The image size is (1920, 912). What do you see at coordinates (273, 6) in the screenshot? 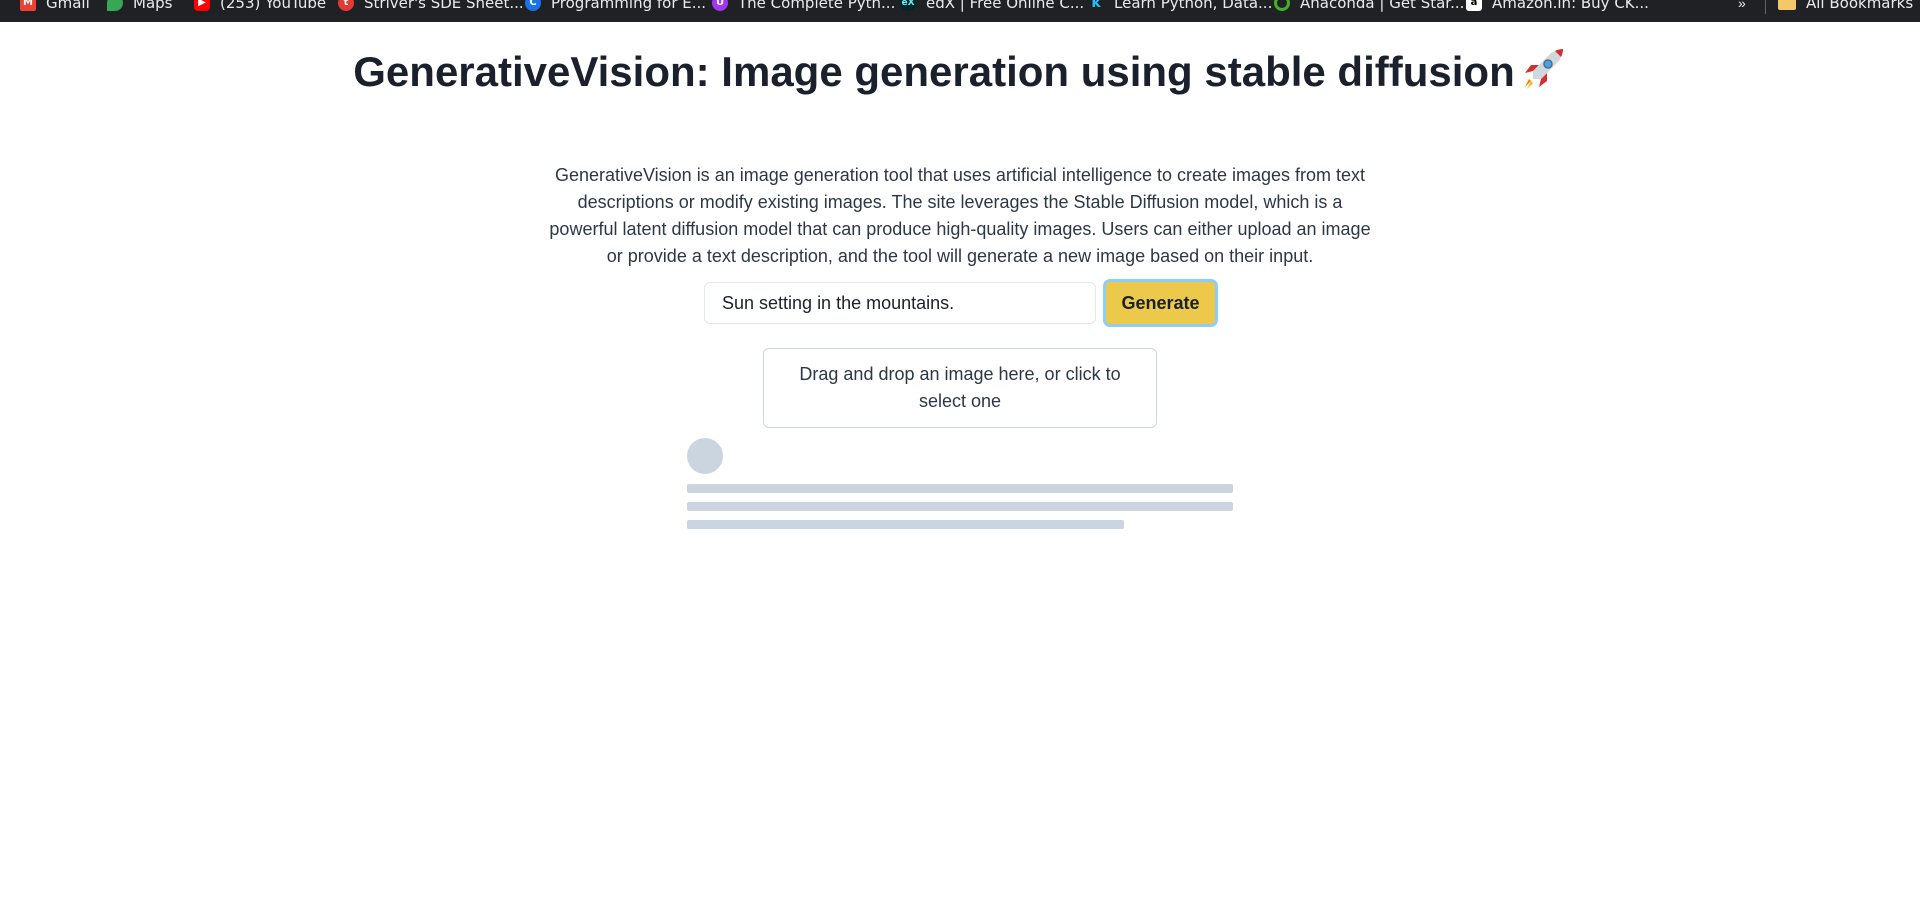
I see `bookmark-label: (253) YouTube` at bounding box center [273, 6].